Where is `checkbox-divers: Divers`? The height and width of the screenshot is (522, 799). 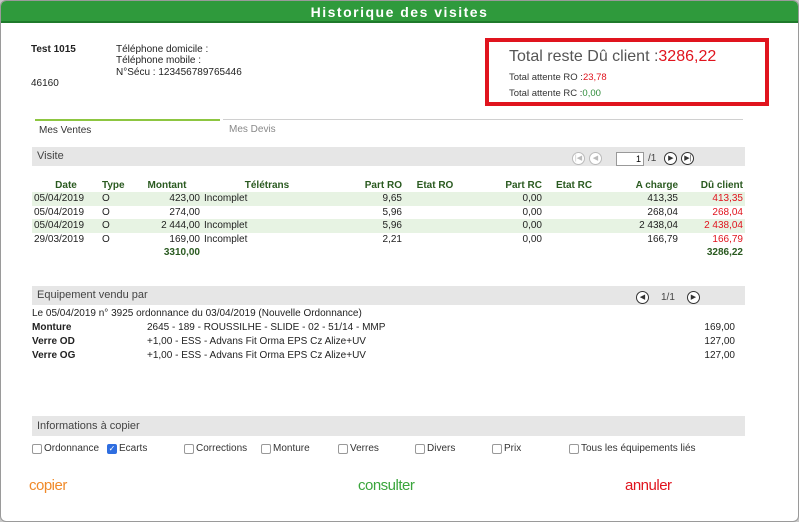 checkbox-divers: Divers is located at coordinates (435, 448).